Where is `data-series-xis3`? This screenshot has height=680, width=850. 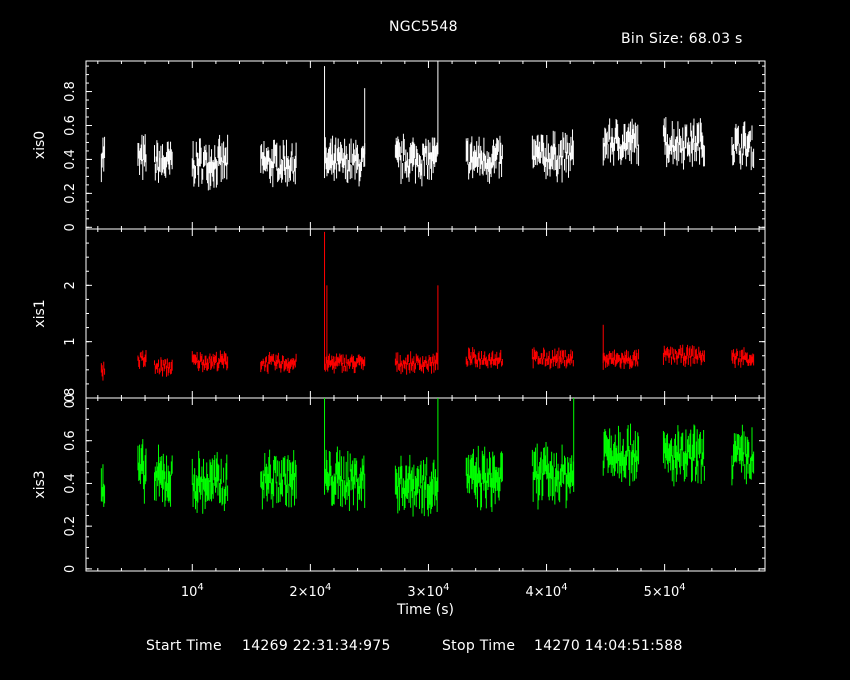
data-series-xis3 is located at coordinates (427, 457).